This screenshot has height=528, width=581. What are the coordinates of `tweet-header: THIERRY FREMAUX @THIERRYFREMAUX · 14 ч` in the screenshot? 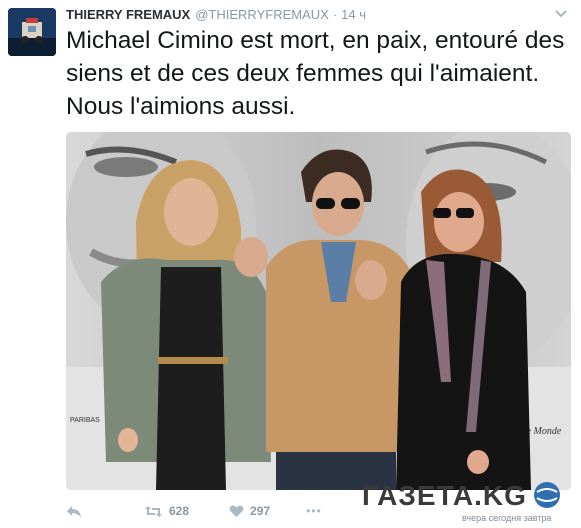 It's located at (216, 16).